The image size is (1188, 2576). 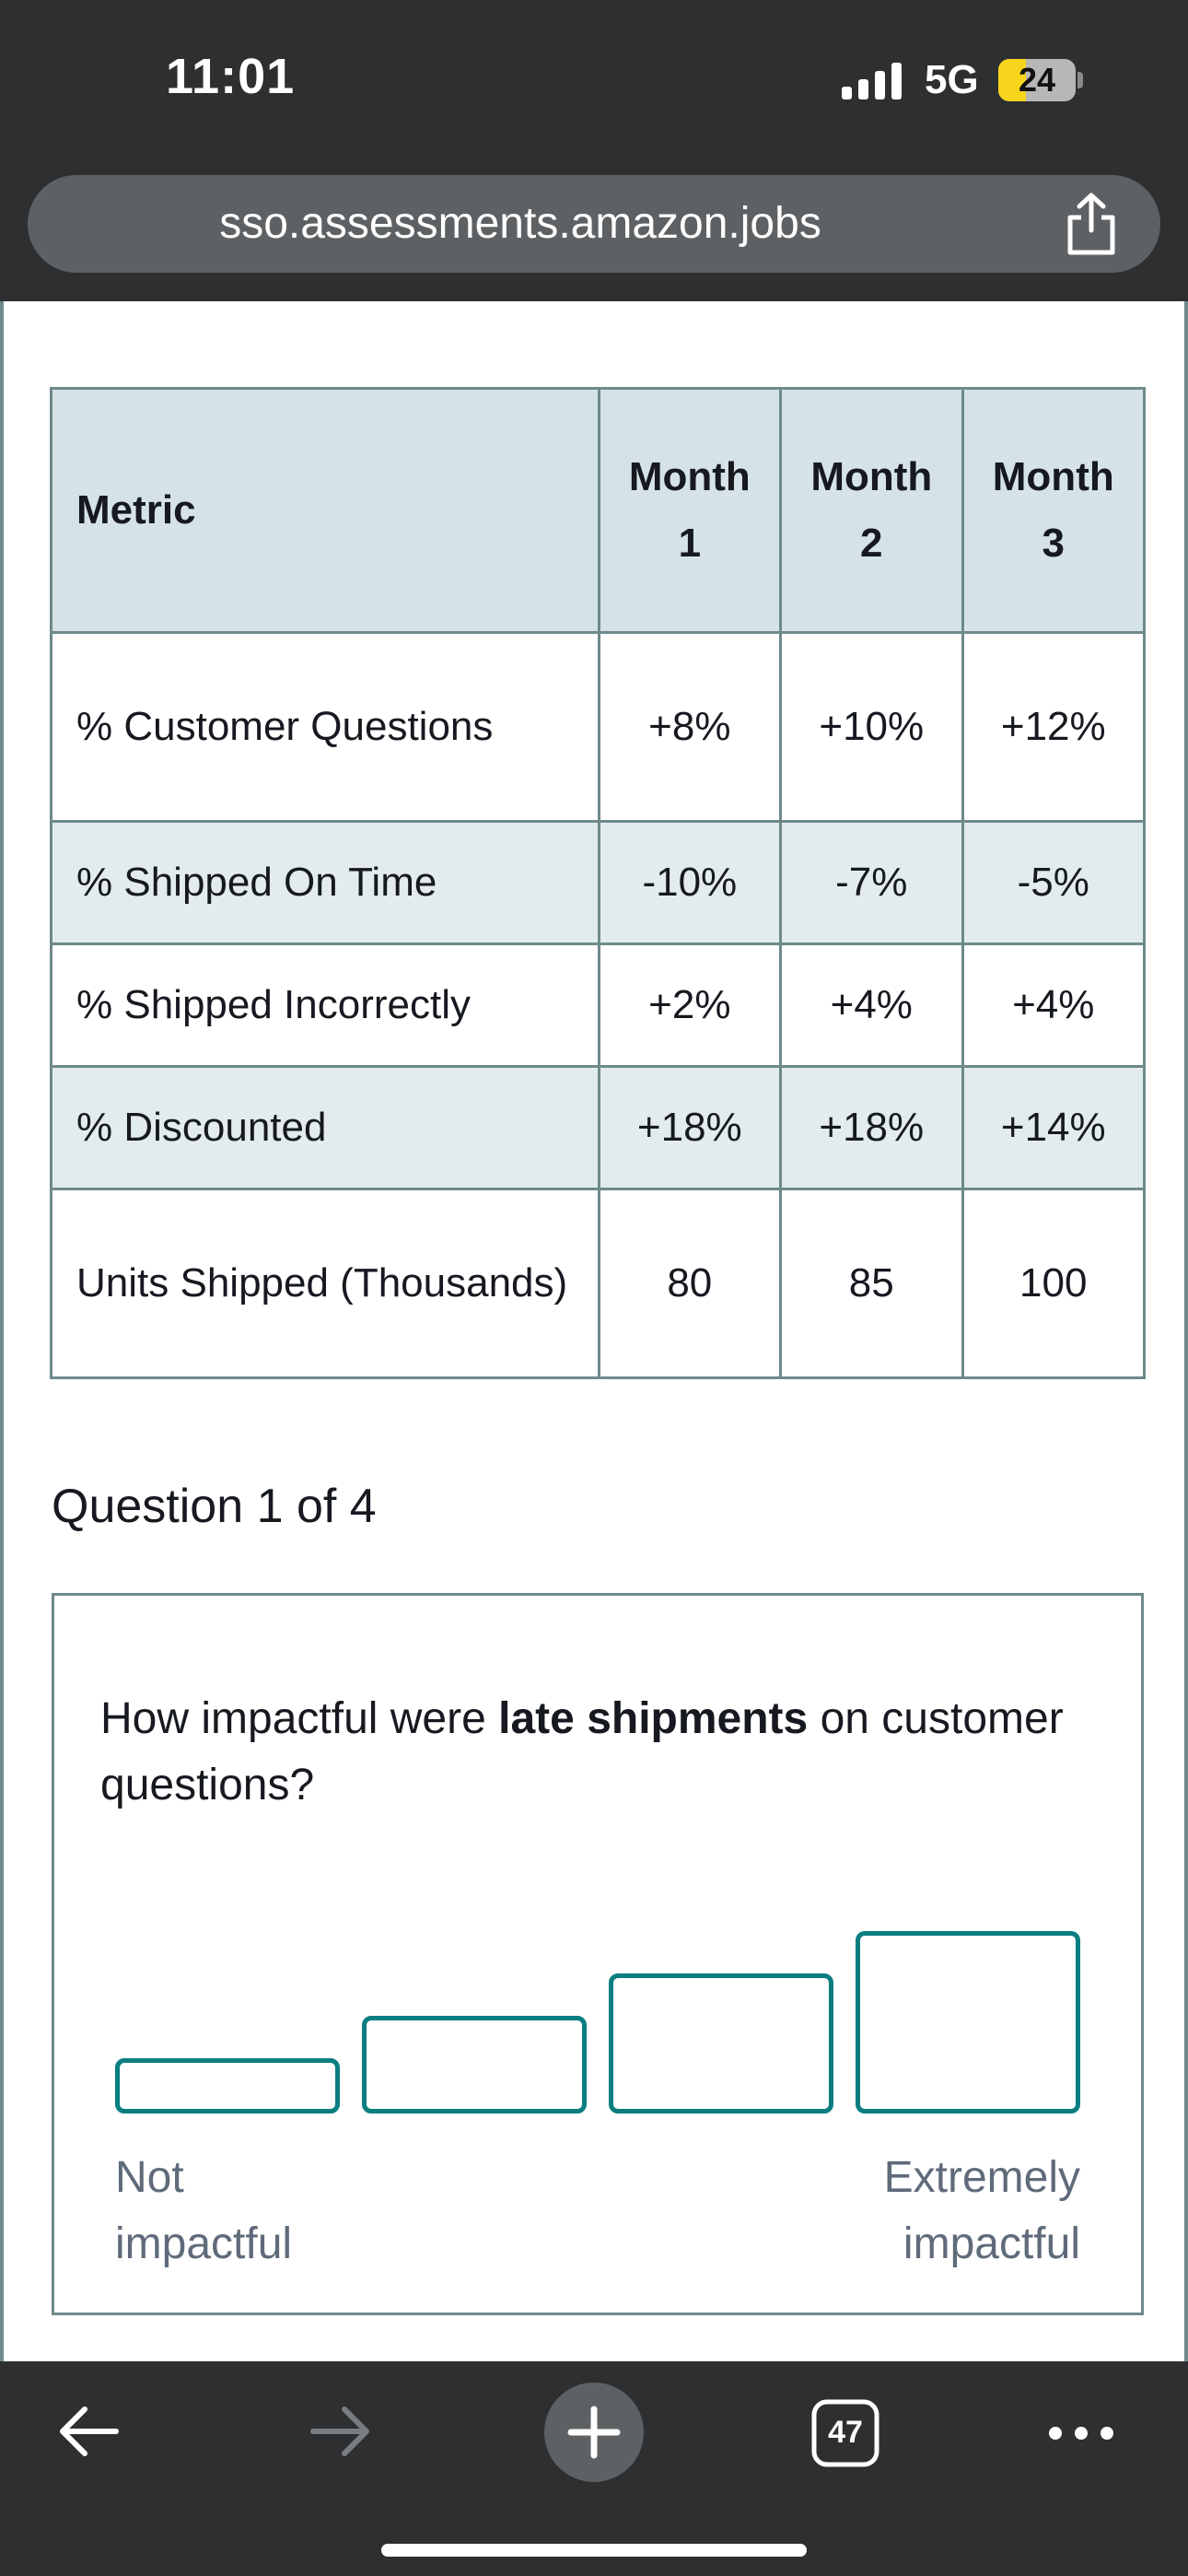 I want to click on row-value: +10%, so click(x=871, y=727).